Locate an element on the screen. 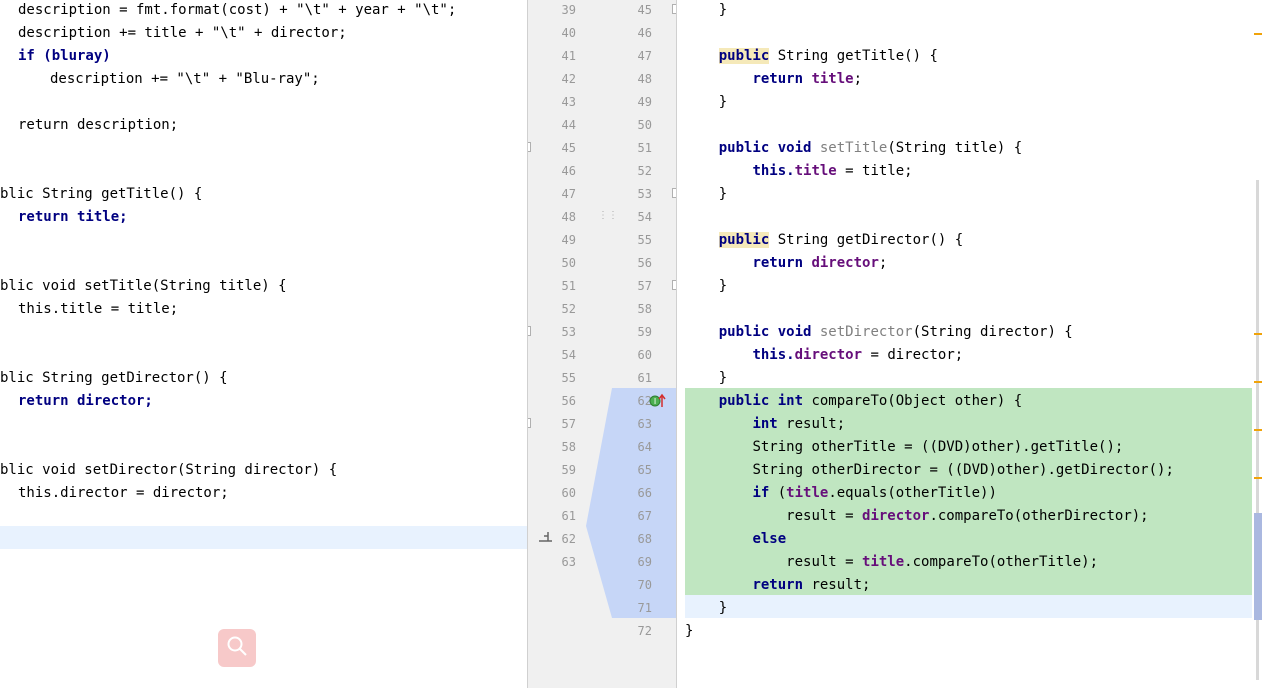 Image resolution: width=1262 pixels, height=688 pixels. scrollbar-change-marker is located at coordinates (1258, 566).